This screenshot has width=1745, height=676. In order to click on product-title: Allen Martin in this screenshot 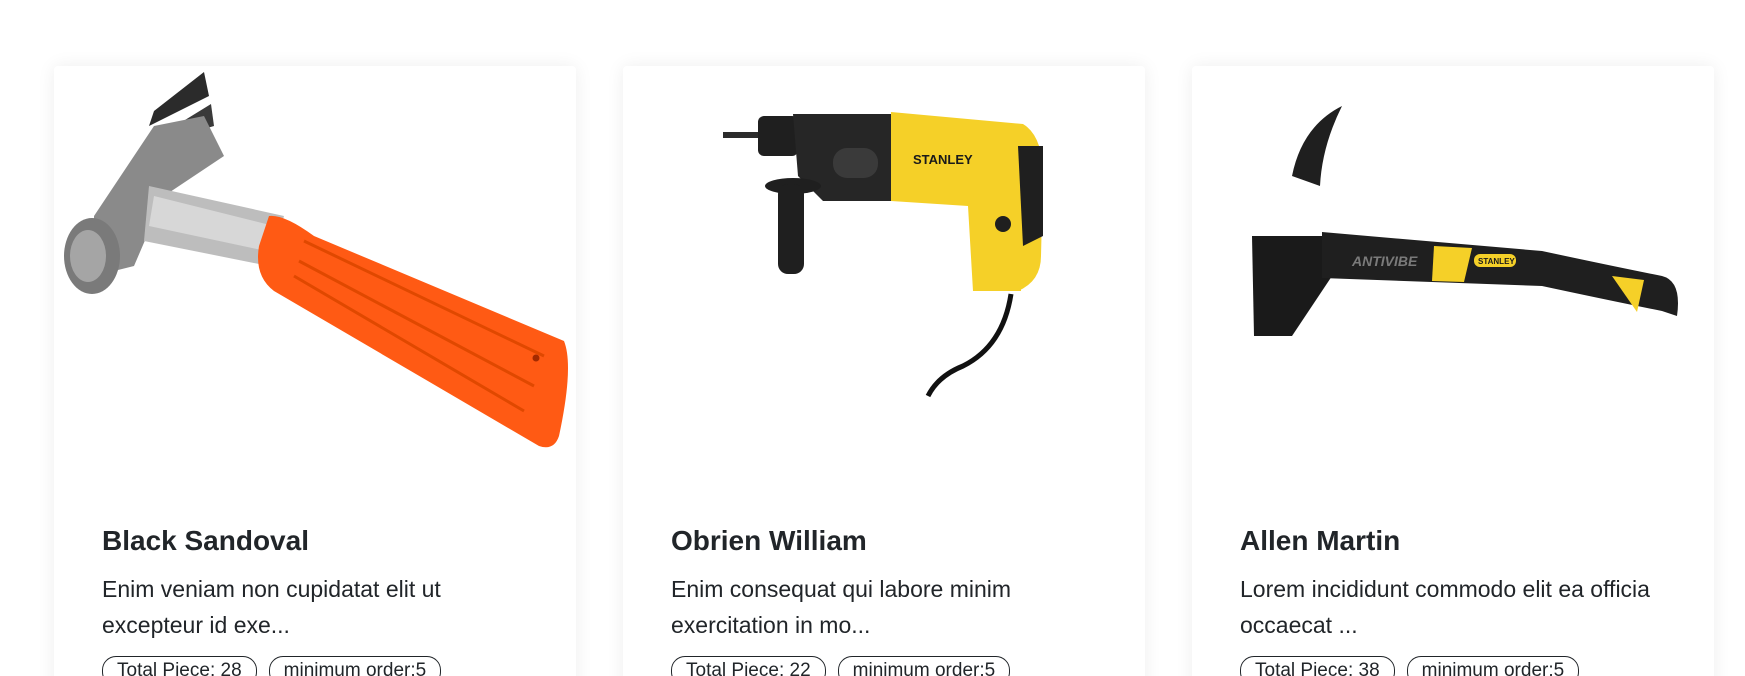, I will do `click(1320, 541)`.